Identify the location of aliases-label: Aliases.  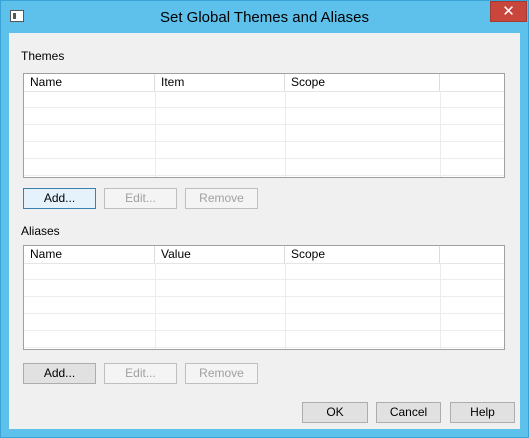
(40, 231).